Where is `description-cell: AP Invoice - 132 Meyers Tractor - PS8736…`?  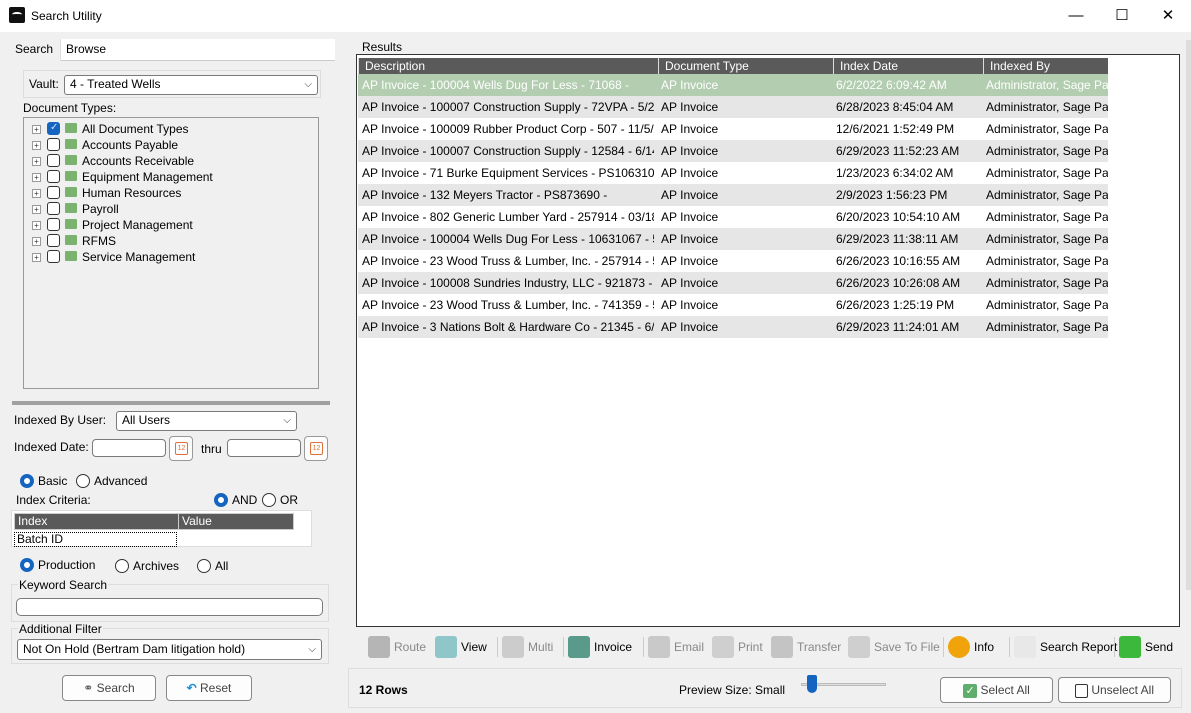 description-cell: AP Invoice - 132 Meyers Tractor - PS8736… is located at coordinates (485, 195).